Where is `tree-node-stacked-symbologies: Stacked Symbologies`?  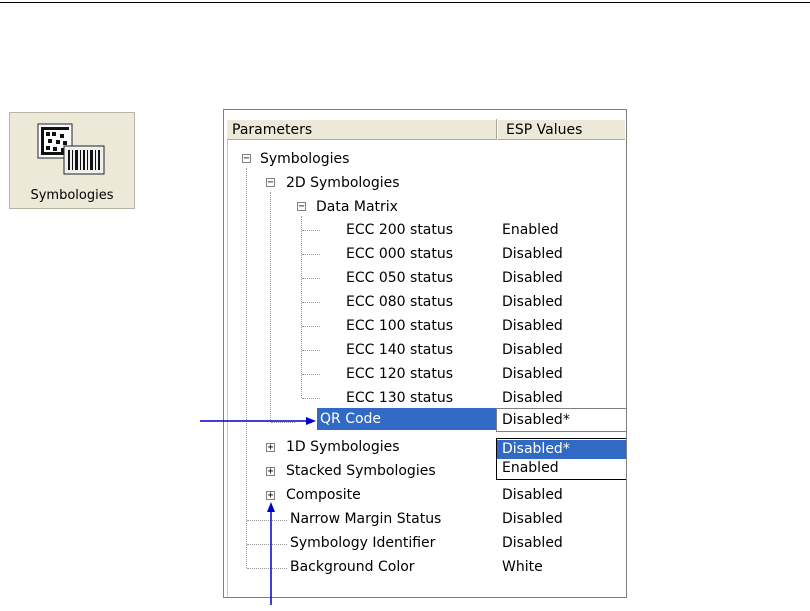 tree-node-stacked-symbologies: Stacked Symbologies is located at coordinates (361, 471).